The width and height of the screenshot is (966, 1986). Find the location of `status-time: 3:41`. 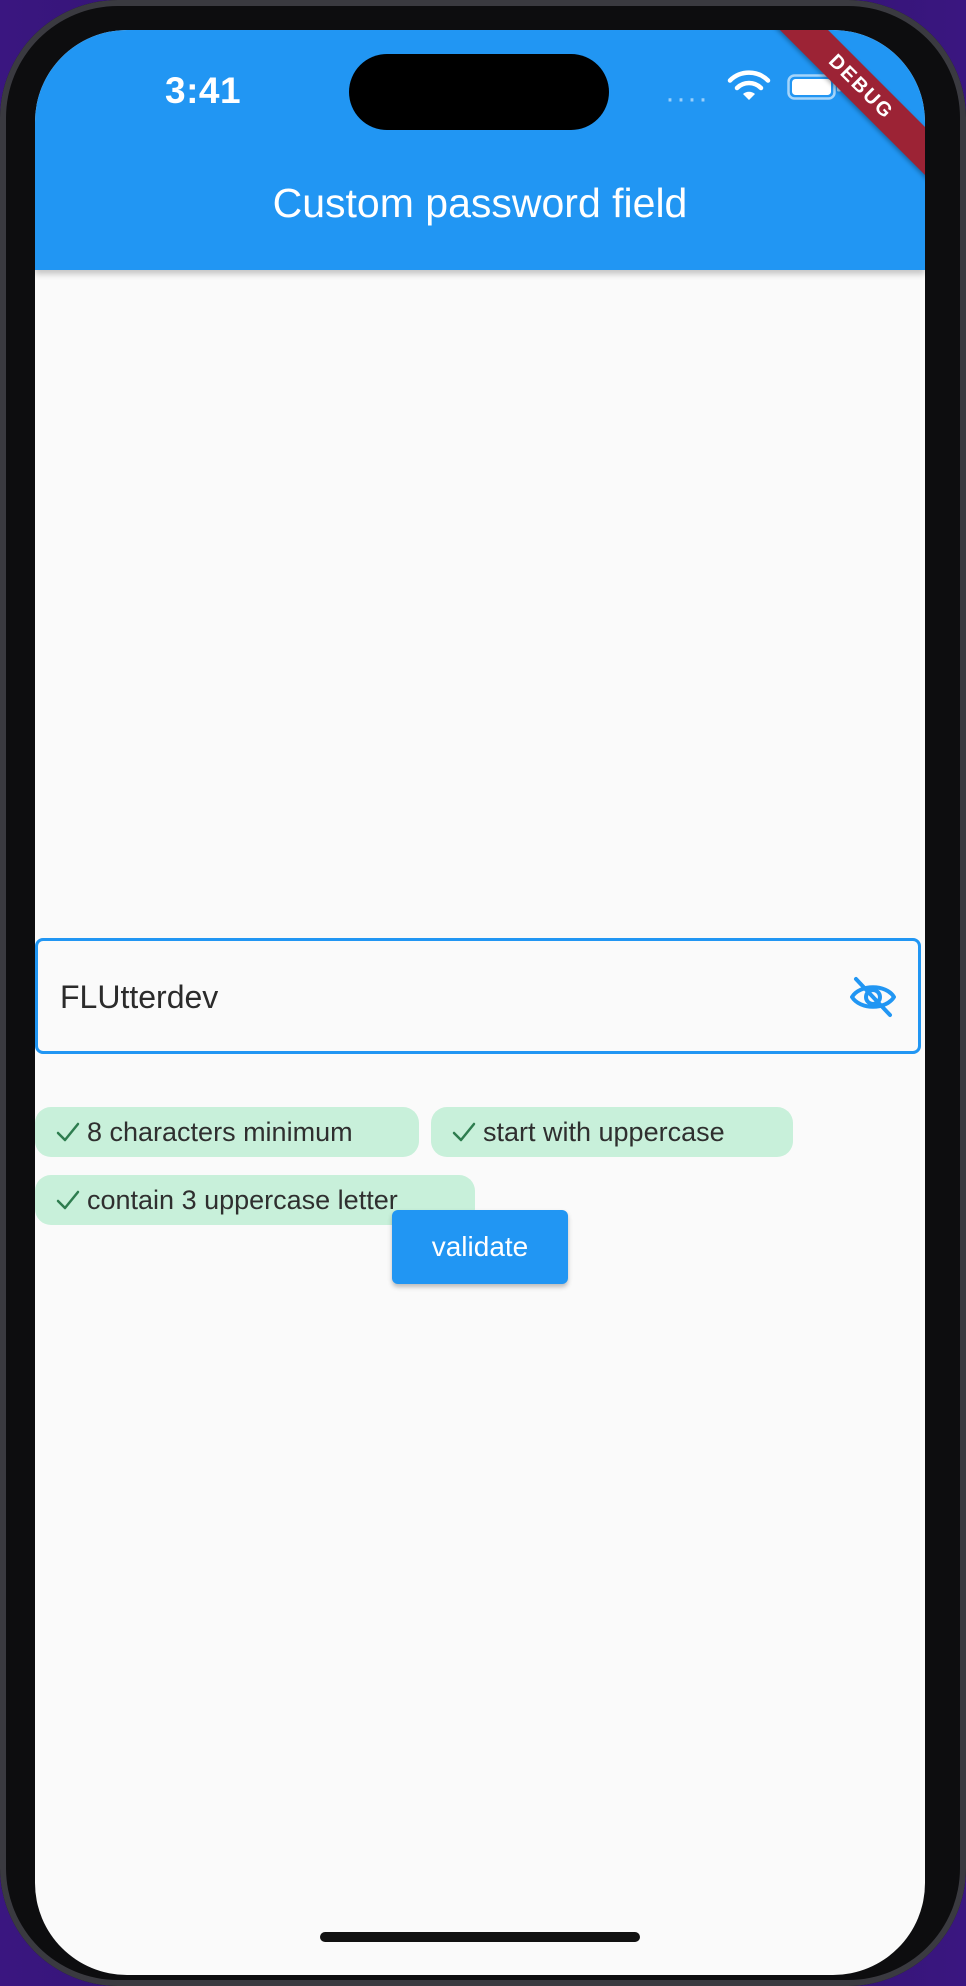

status-time: 3:41 is located at coordinates (203, 90).